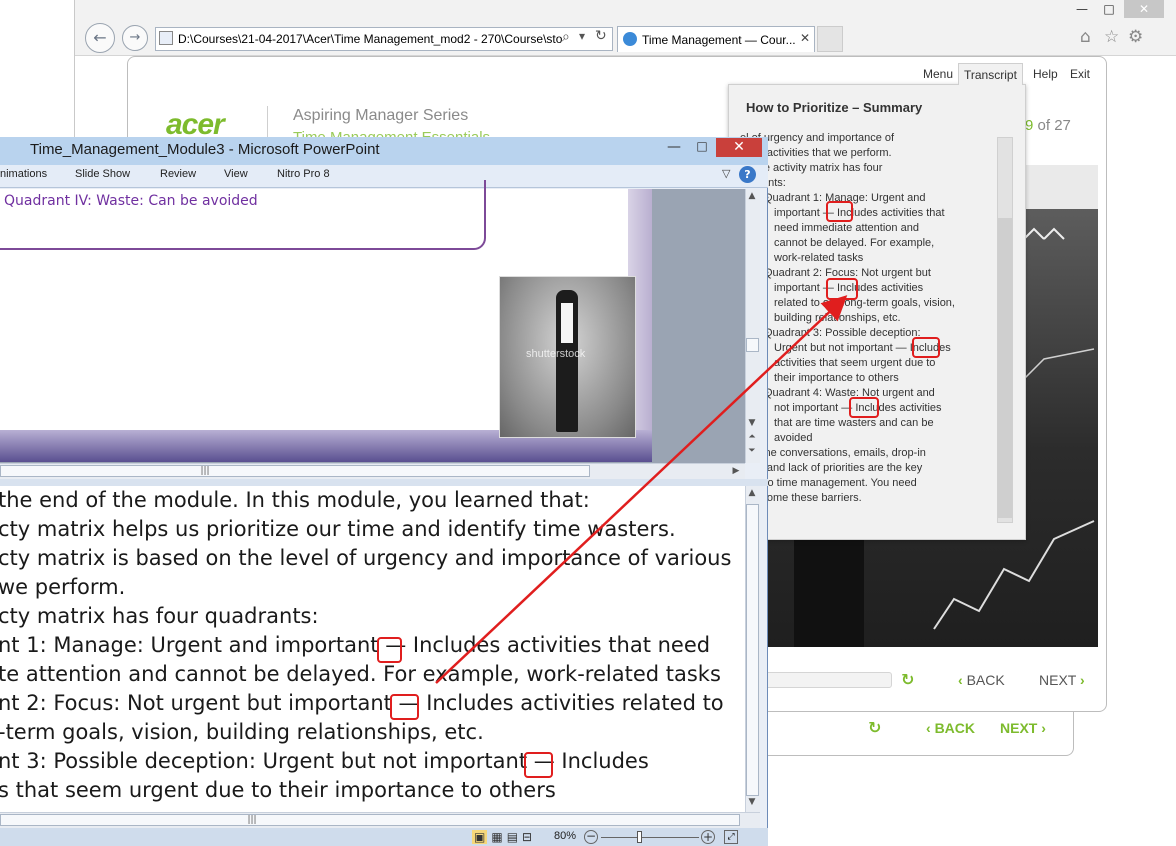 The image size is (1176, 846). Describe the element at coordinates (990, 74) in the screenshot. I see `transcript-tab: Transcript` at that location.